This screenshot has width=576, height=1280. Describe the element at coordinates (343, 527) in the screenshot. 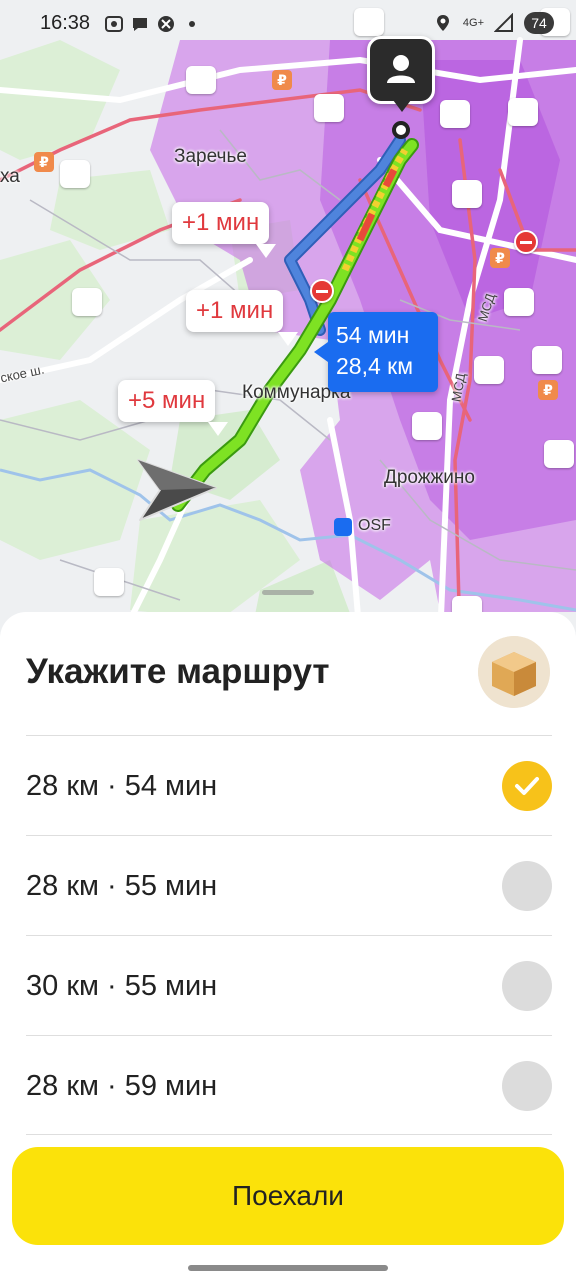

I see `airport-icon` at that location.